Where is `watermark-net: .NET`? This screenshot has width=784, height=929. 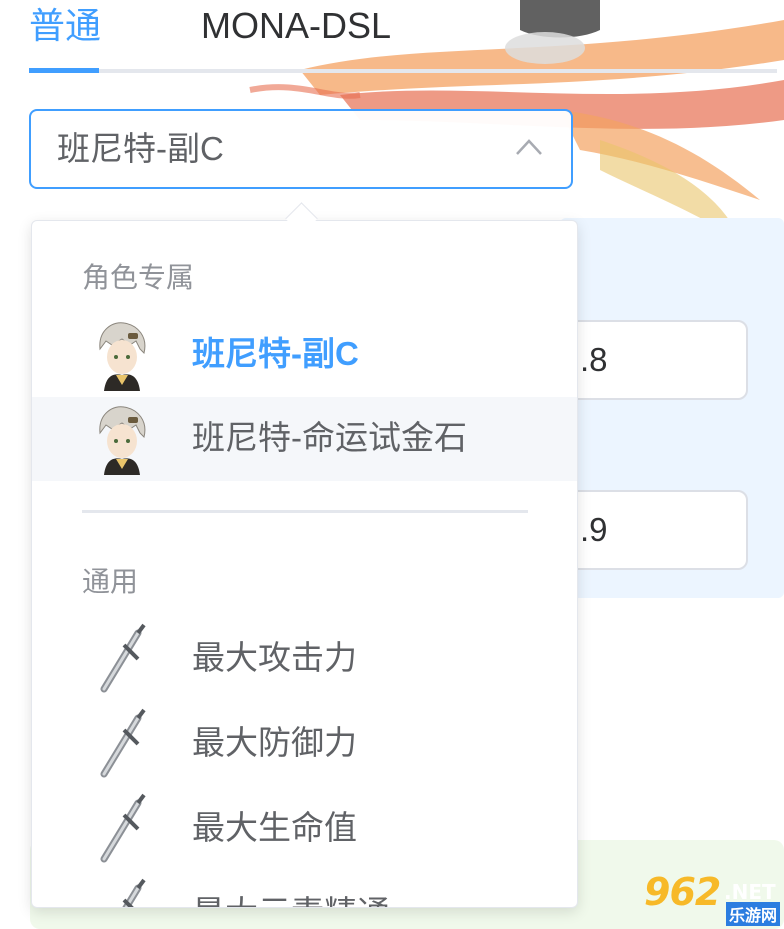
watermark-net: .NET is located at coordinates (750, 892).